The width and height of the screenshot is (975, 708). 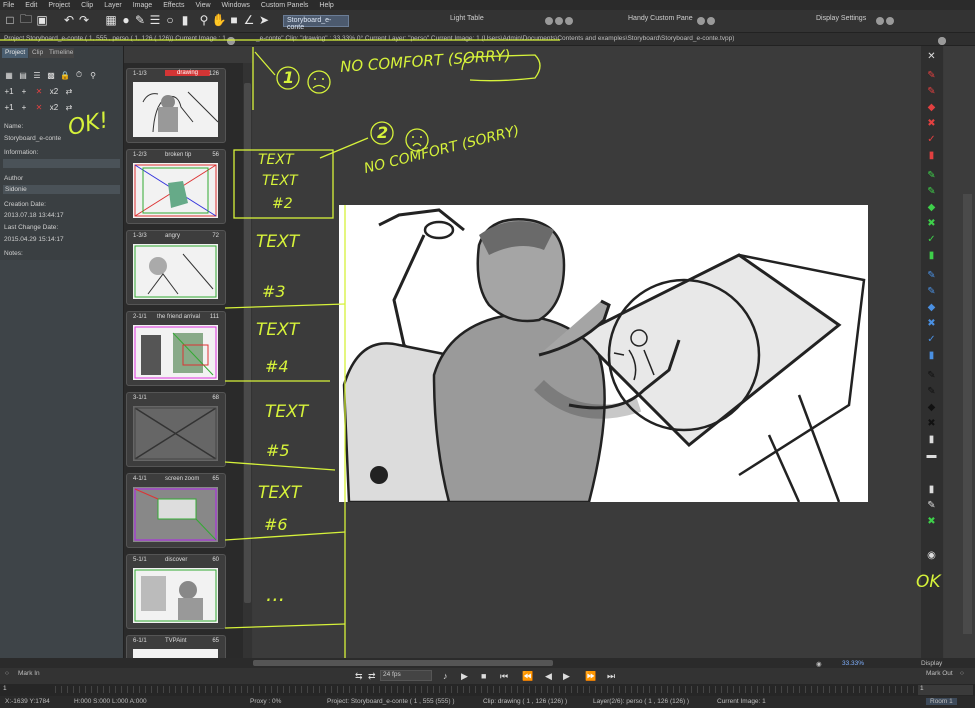 I want to click on annotation-text2-line1: TEXT, so click(x=276, y=160).